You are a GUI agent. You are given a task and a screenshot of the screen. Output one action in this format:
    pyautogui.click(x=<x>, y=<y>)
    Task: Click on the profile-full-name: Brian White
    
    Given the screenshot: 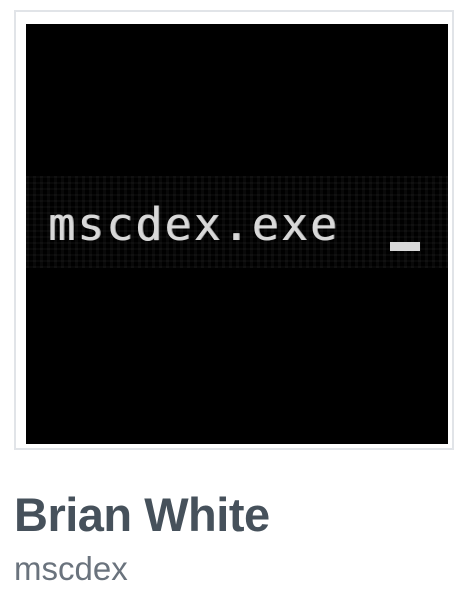 What is the action you would take?
    pyautogui.click(x=142, y=514)
    